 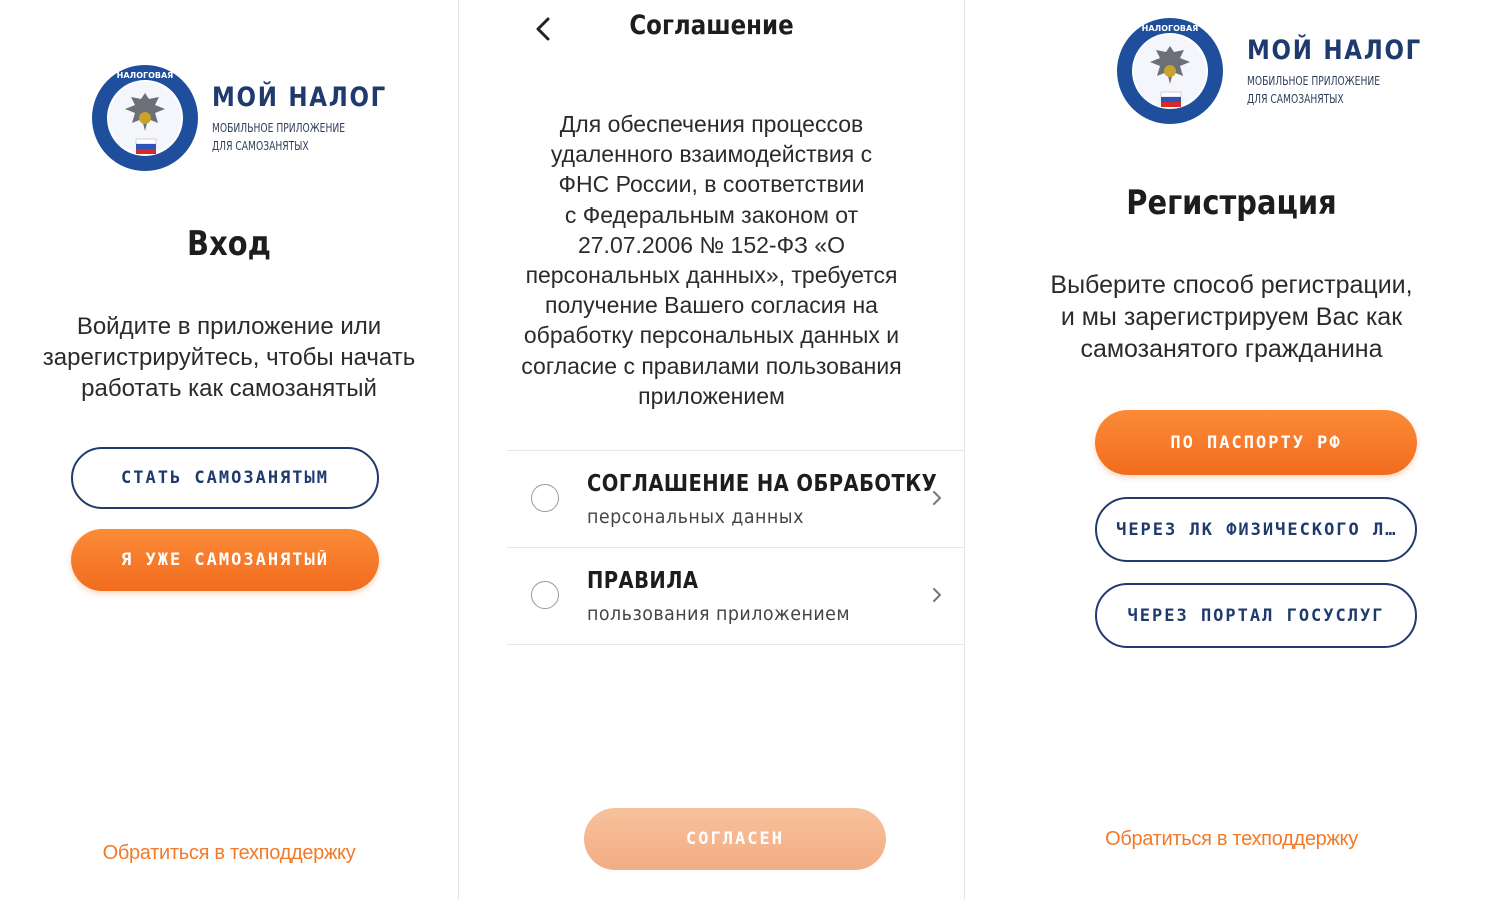 What do you see at coordinates (545, 498) in the screenshot?
I see `agreement-radio` at bounding box center [545, 498].